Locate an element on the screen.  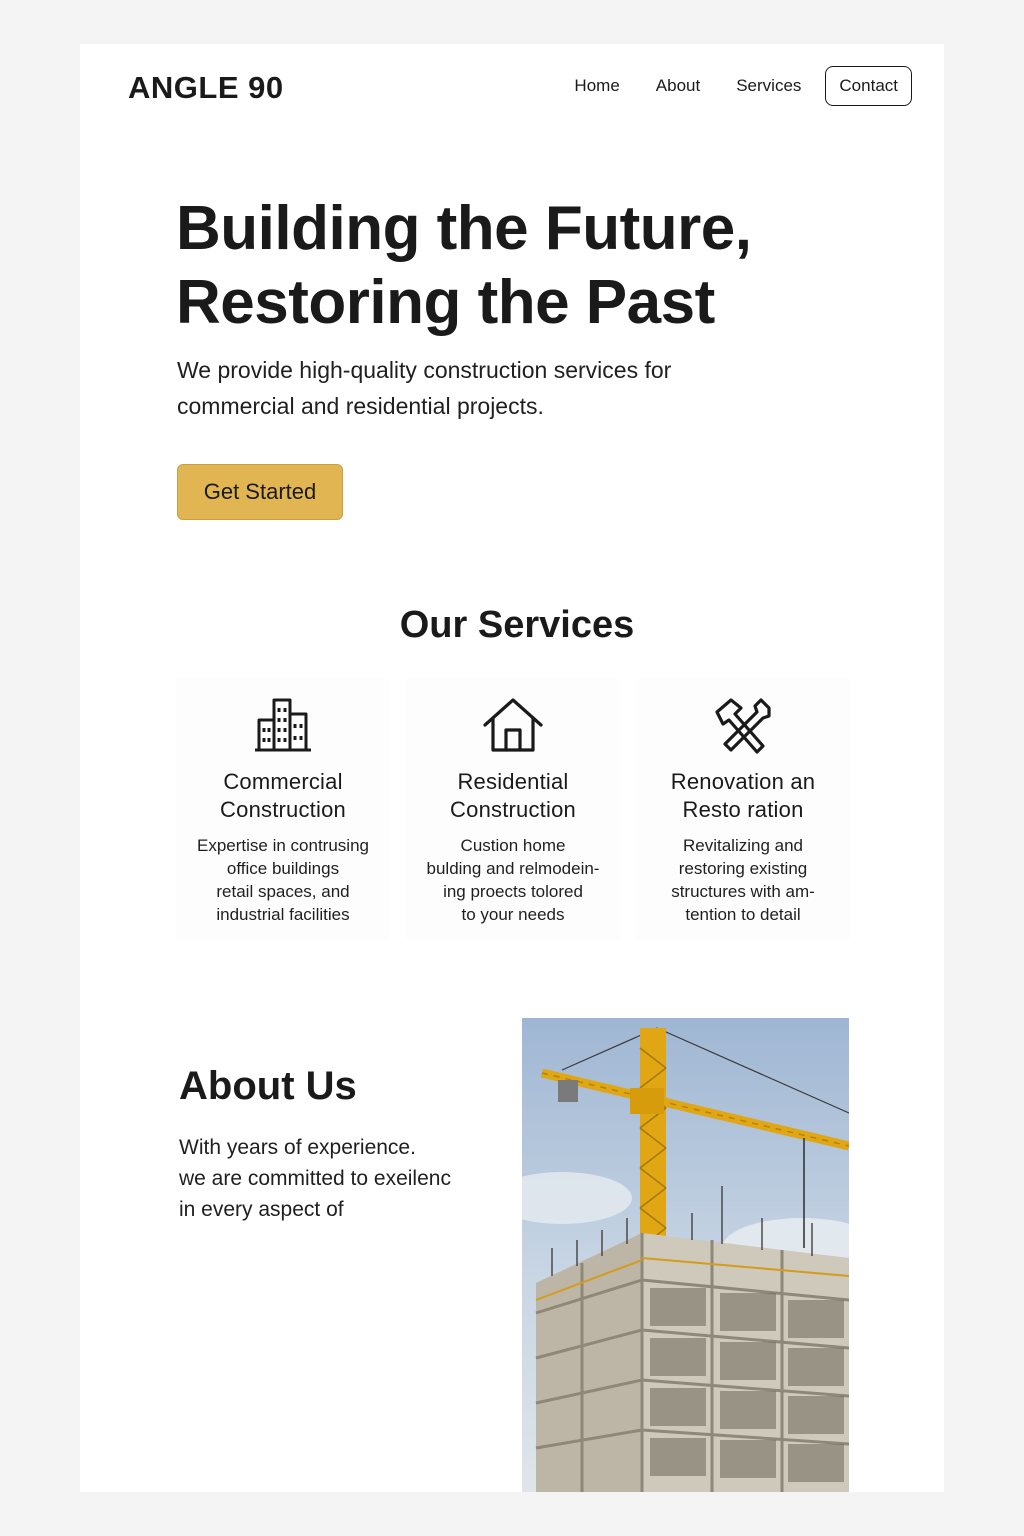
about-text-line: in every aspect of is located at coordinates (261, 1209).